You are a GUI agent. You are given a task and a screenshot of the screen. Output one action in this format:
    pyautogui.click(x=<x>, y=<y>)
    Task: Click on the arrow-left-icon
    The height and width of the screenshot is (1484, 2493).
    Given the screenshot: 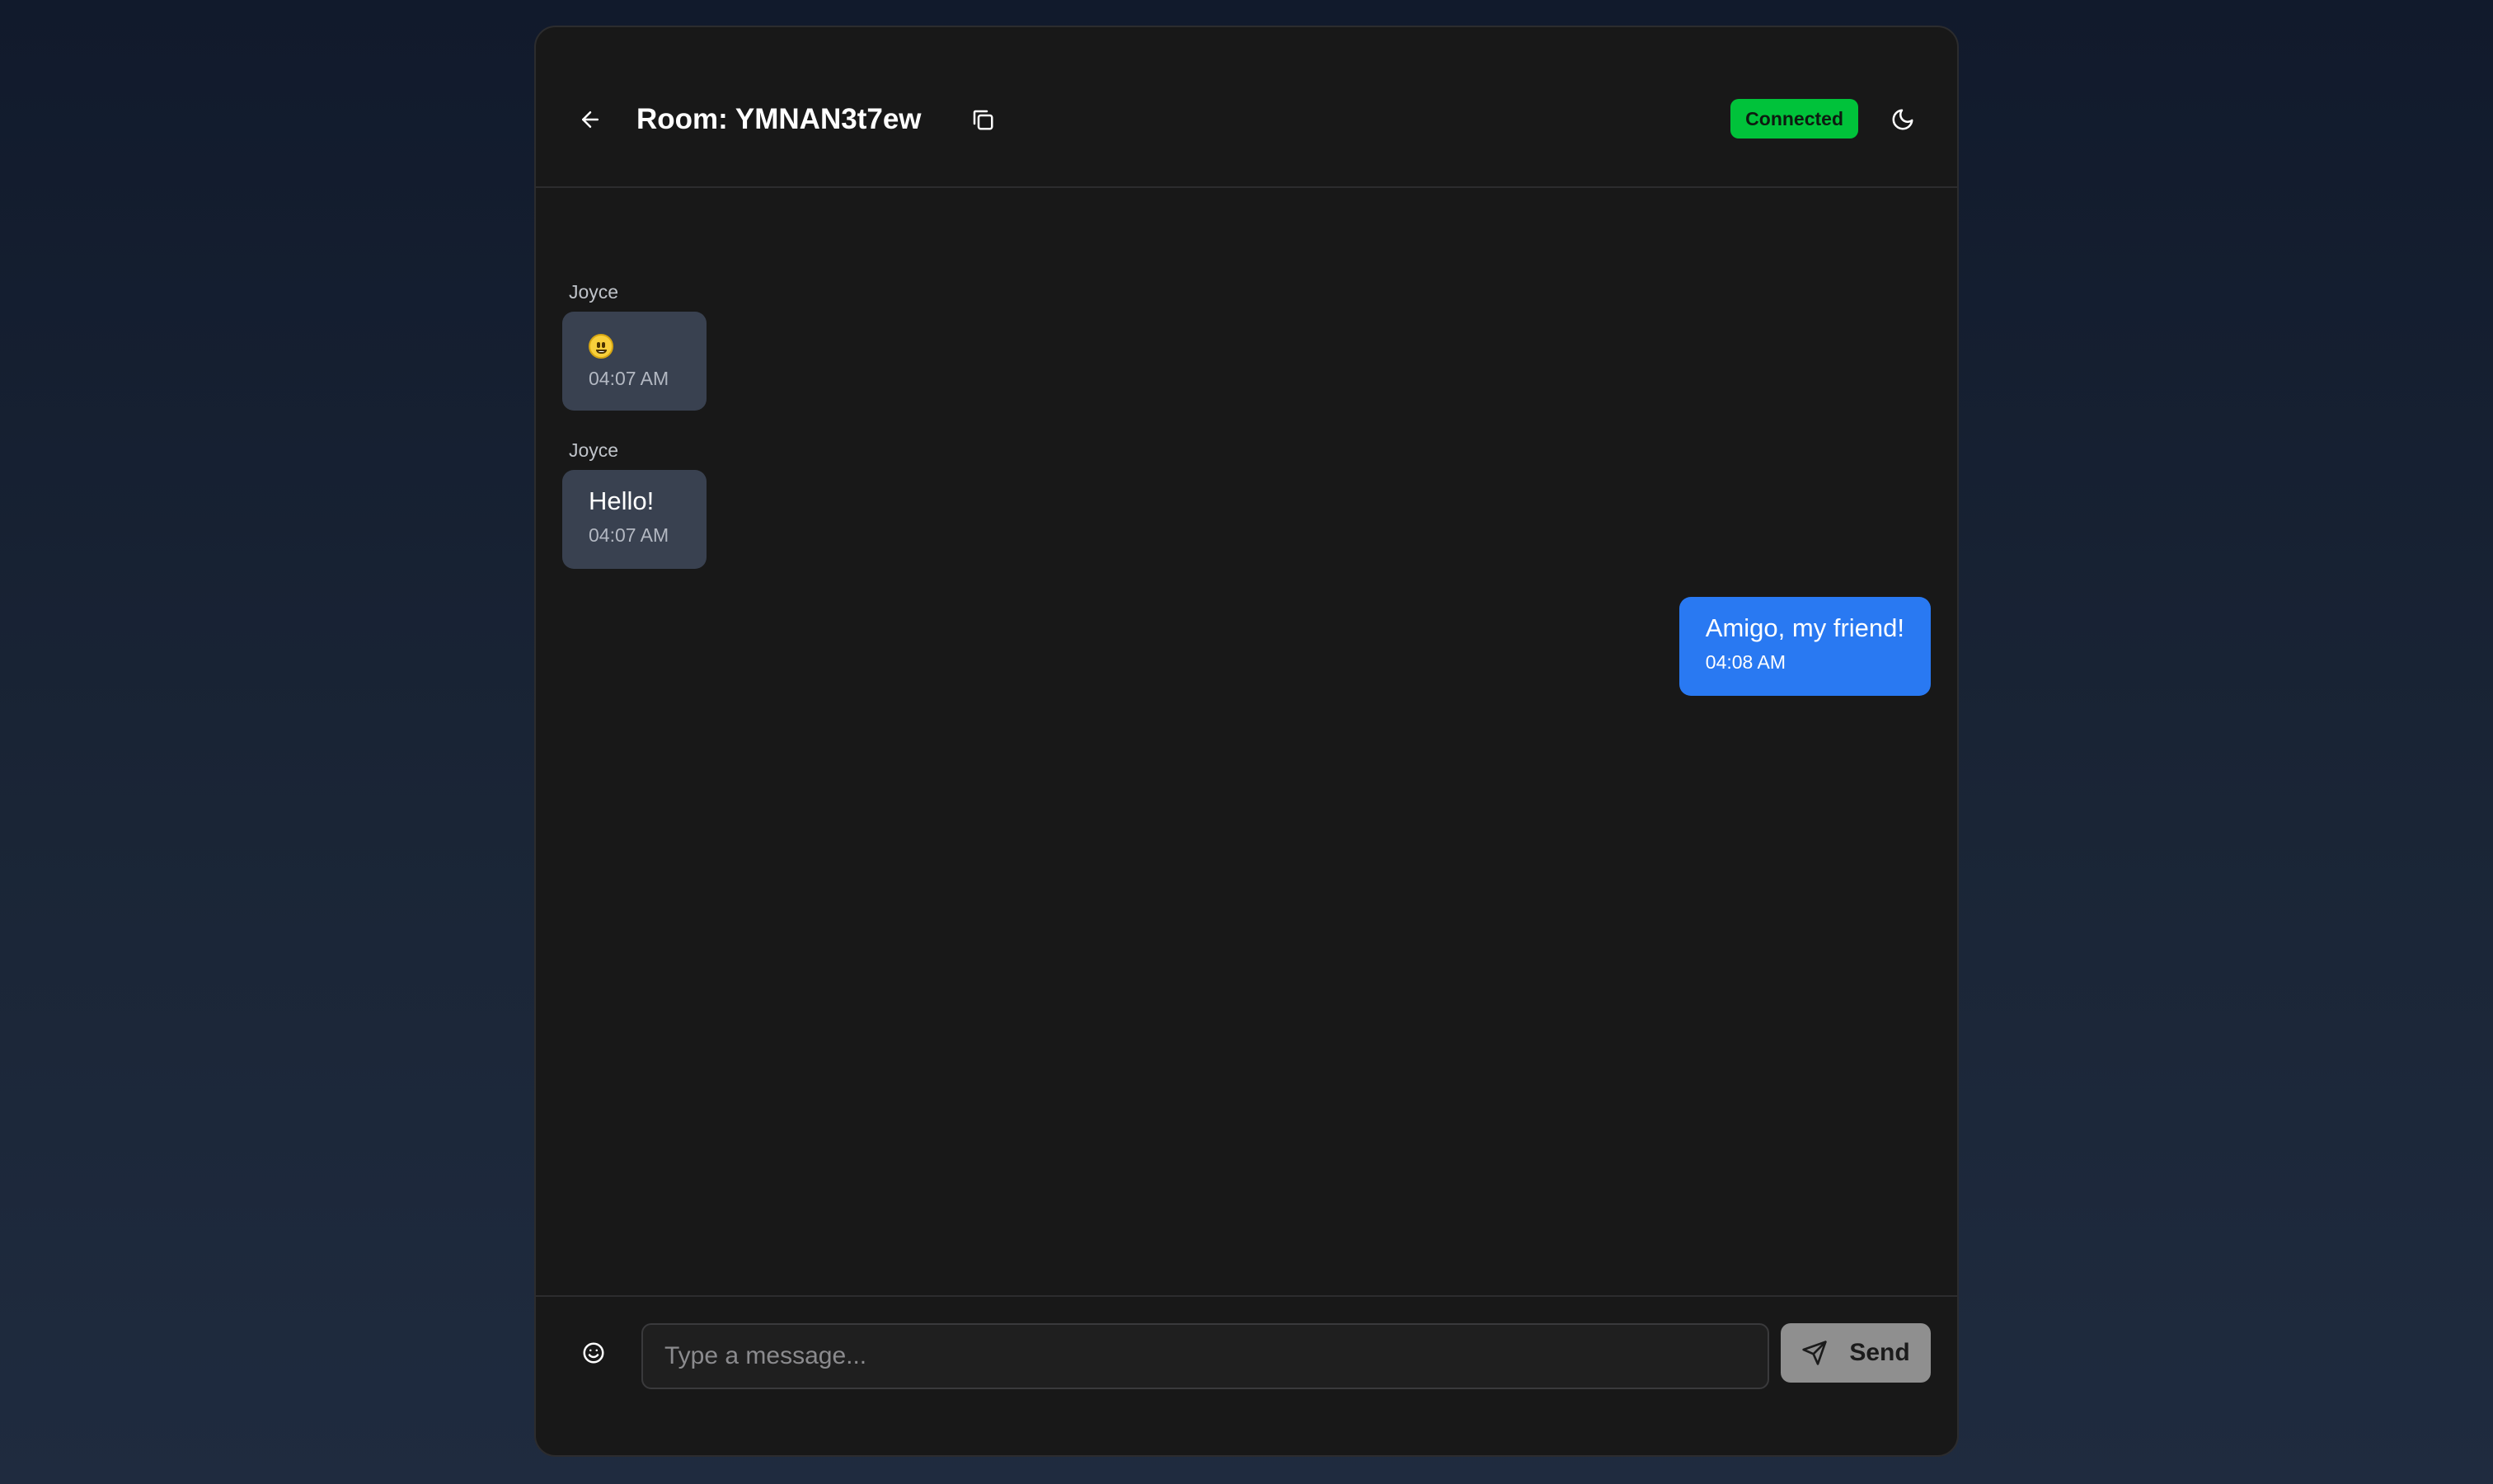 What is the action you would take?
    pyautogui.click(x=590, y=120)
    